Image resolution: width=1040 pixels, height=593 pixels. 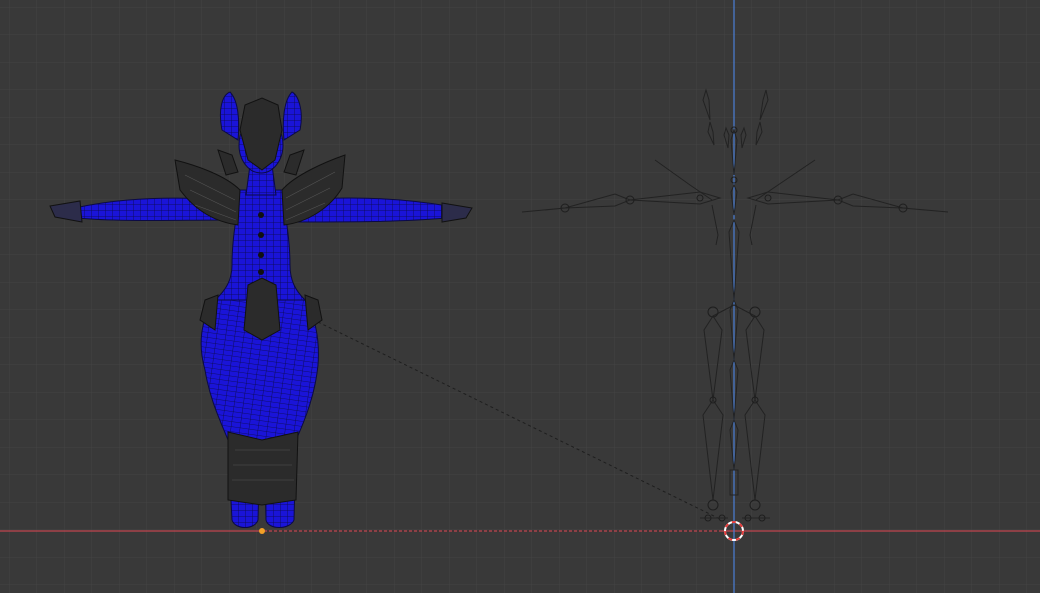 I want to click on origin-dot-icon, so click(x=262, y=531).